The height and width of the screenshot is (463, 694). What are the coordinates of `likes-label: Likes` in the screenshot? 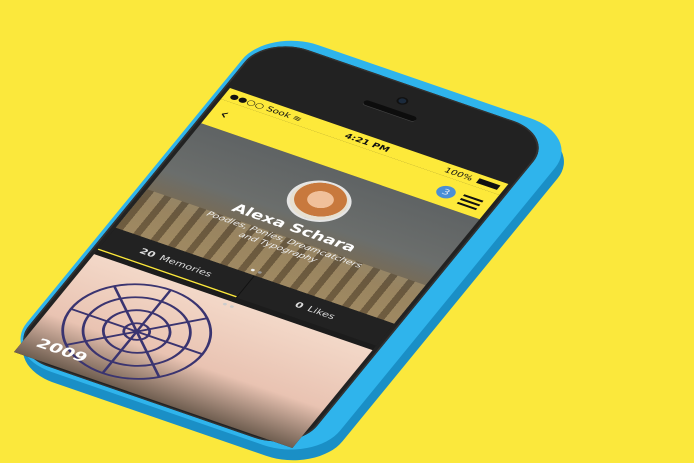 It's located at (321, 313).